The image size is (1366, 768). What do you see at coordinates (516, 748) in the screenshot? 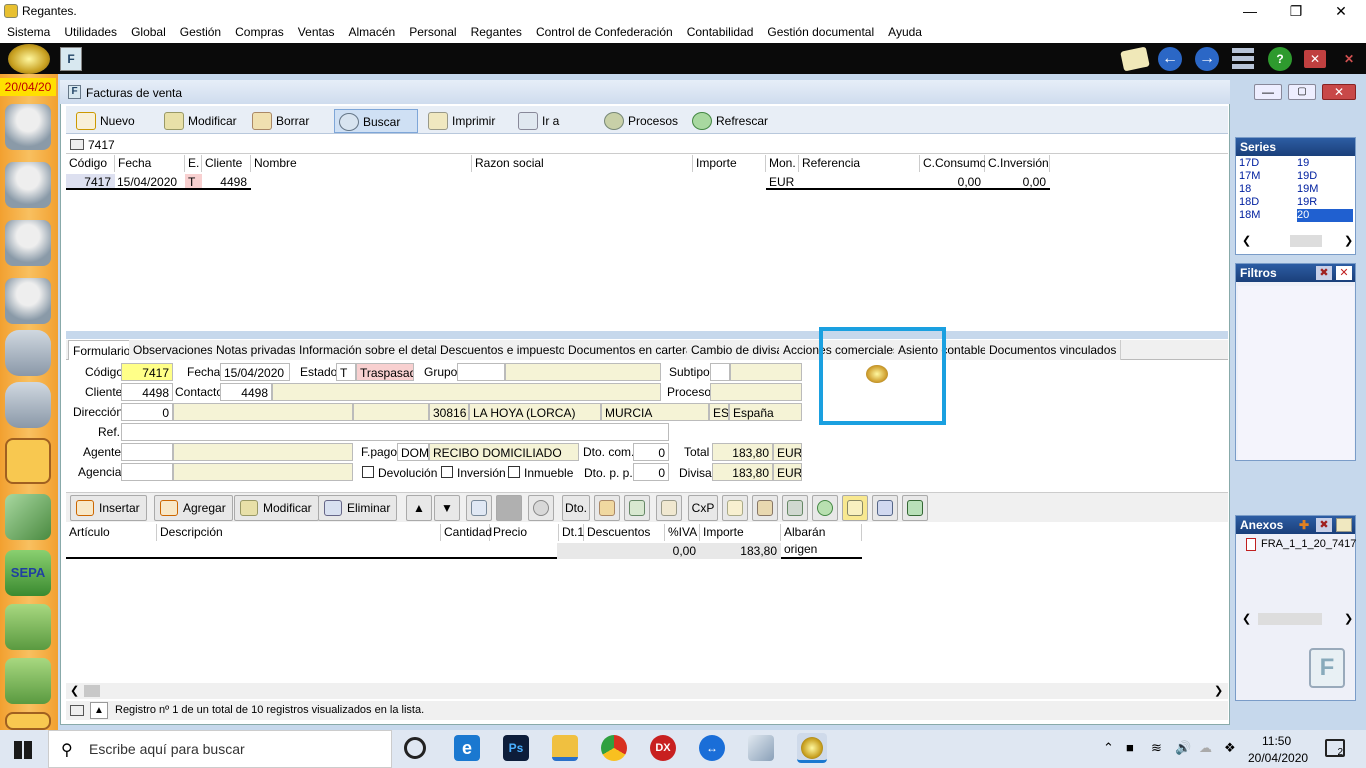
I see `photoshop-icon: Ps` at bounding box center [516, 748].